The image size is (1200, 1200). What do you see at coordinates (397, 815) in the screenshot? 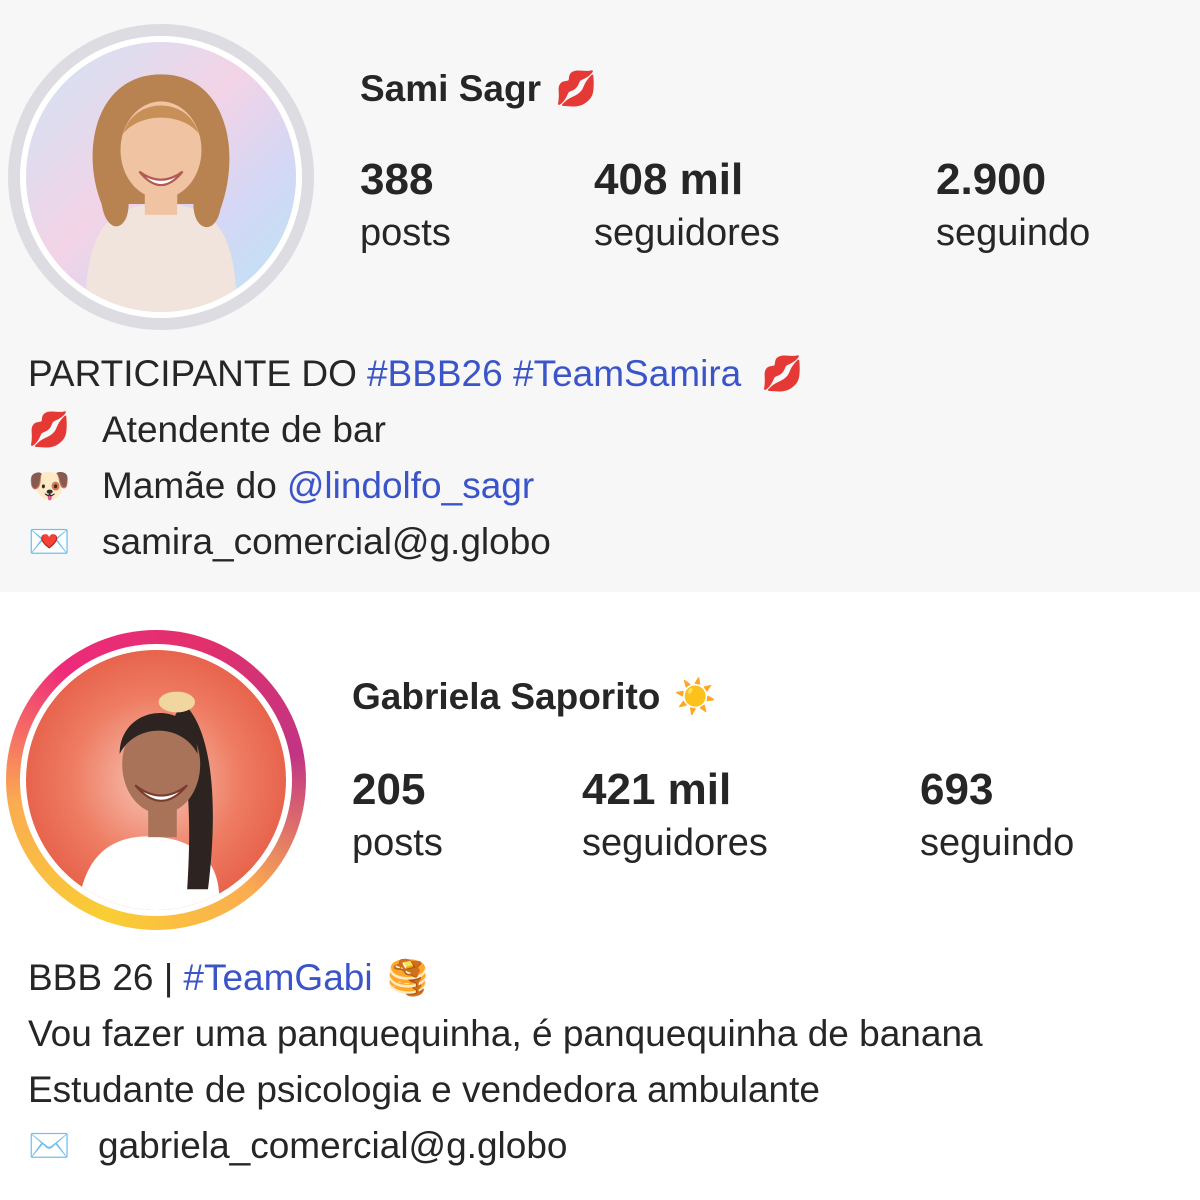
I see `stat-posts: 205 posts` at bounding box center [397, 815].